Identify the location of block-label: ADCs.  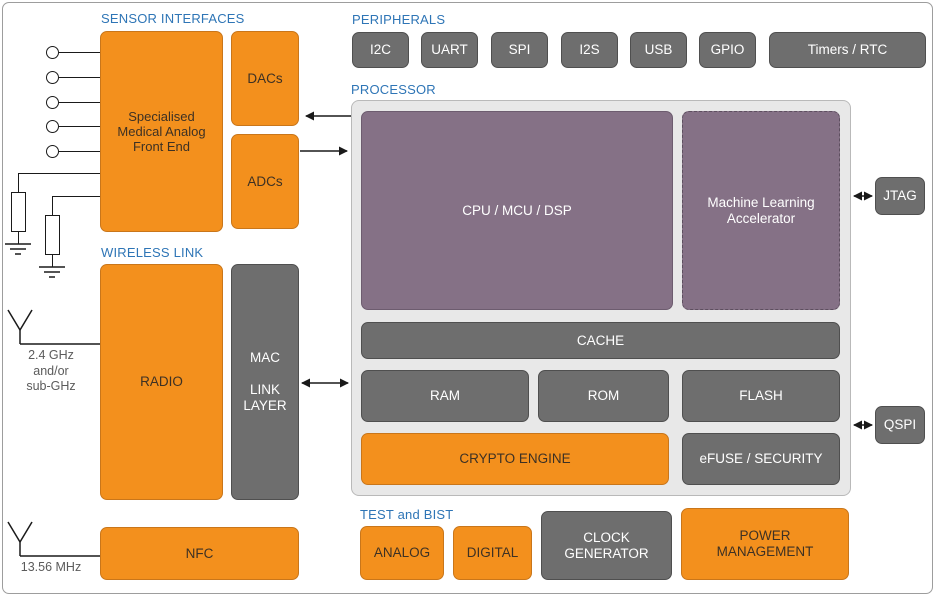
(265, 181).